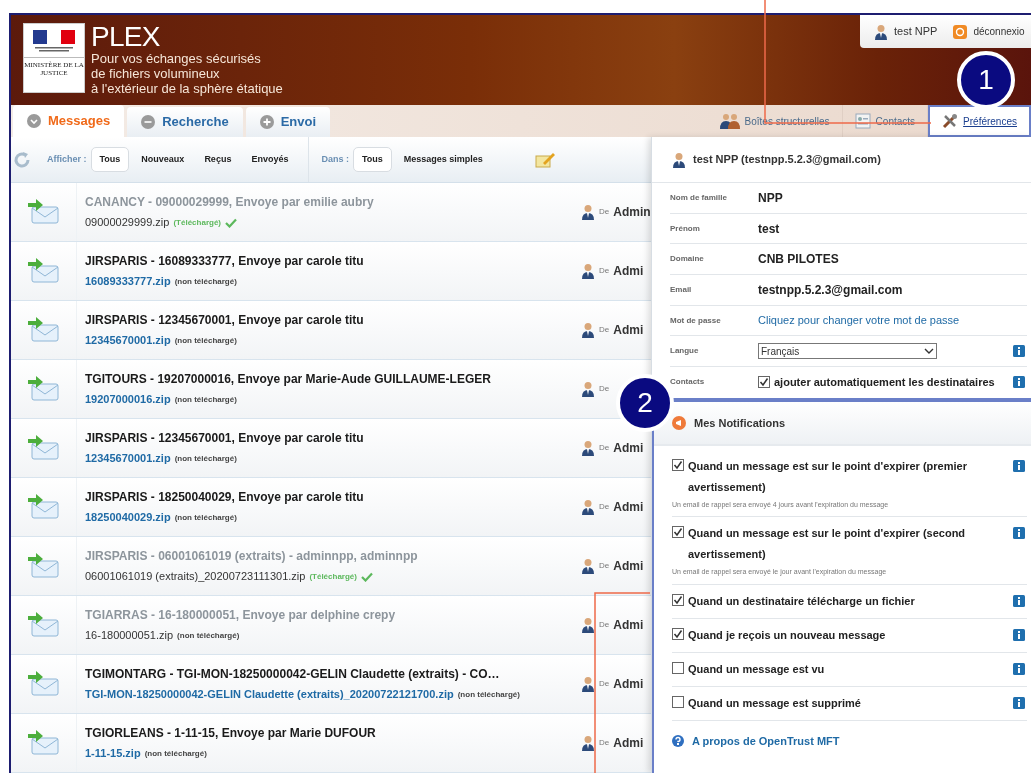  What do you see at coordinates (757, 669) in the screenshot?
I see `notification-label: Quand un message est vu` at bounding box center [757, 669].